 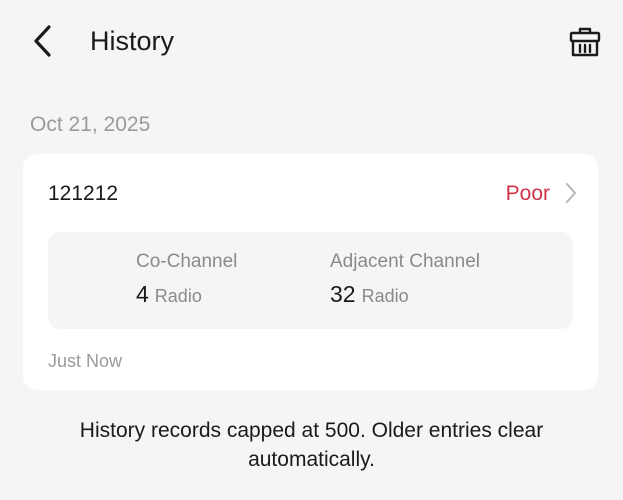 What do you see at coordinates (132, 41) in the screenshot?
I see `page-title: History` at bounding box center [132, 41].